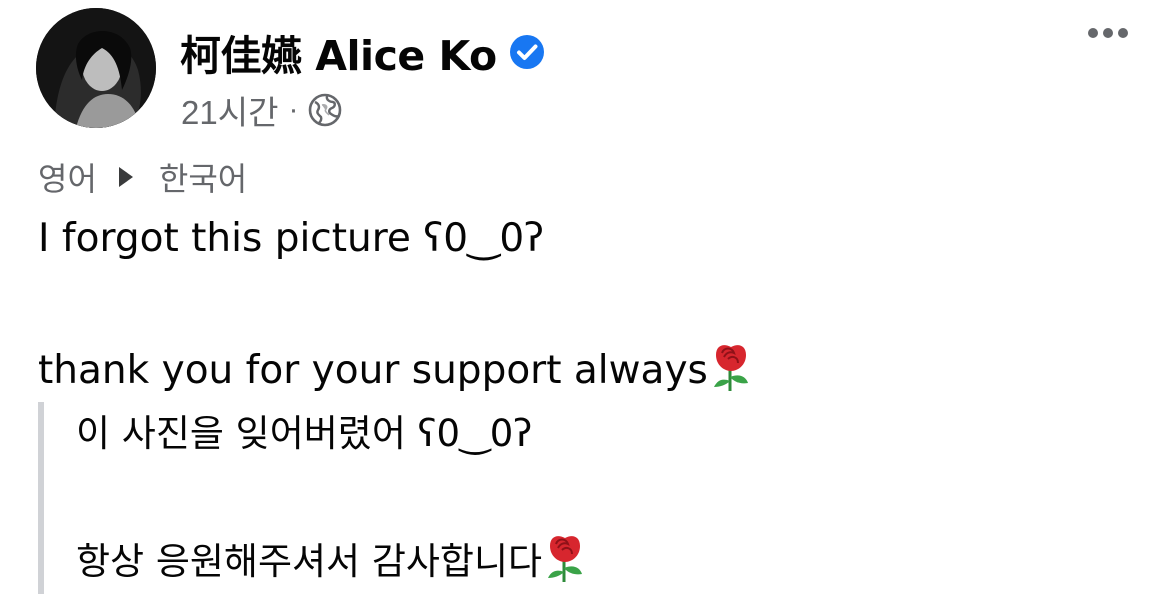 Image resolution: width=1170 pixels, height=595 pixels. What do you see at coordinates (291, 238) in the screenshot?
I see `post-text-line: I forgot this picture ʕ0‿0ʔ` at bounding box center [291, 238].